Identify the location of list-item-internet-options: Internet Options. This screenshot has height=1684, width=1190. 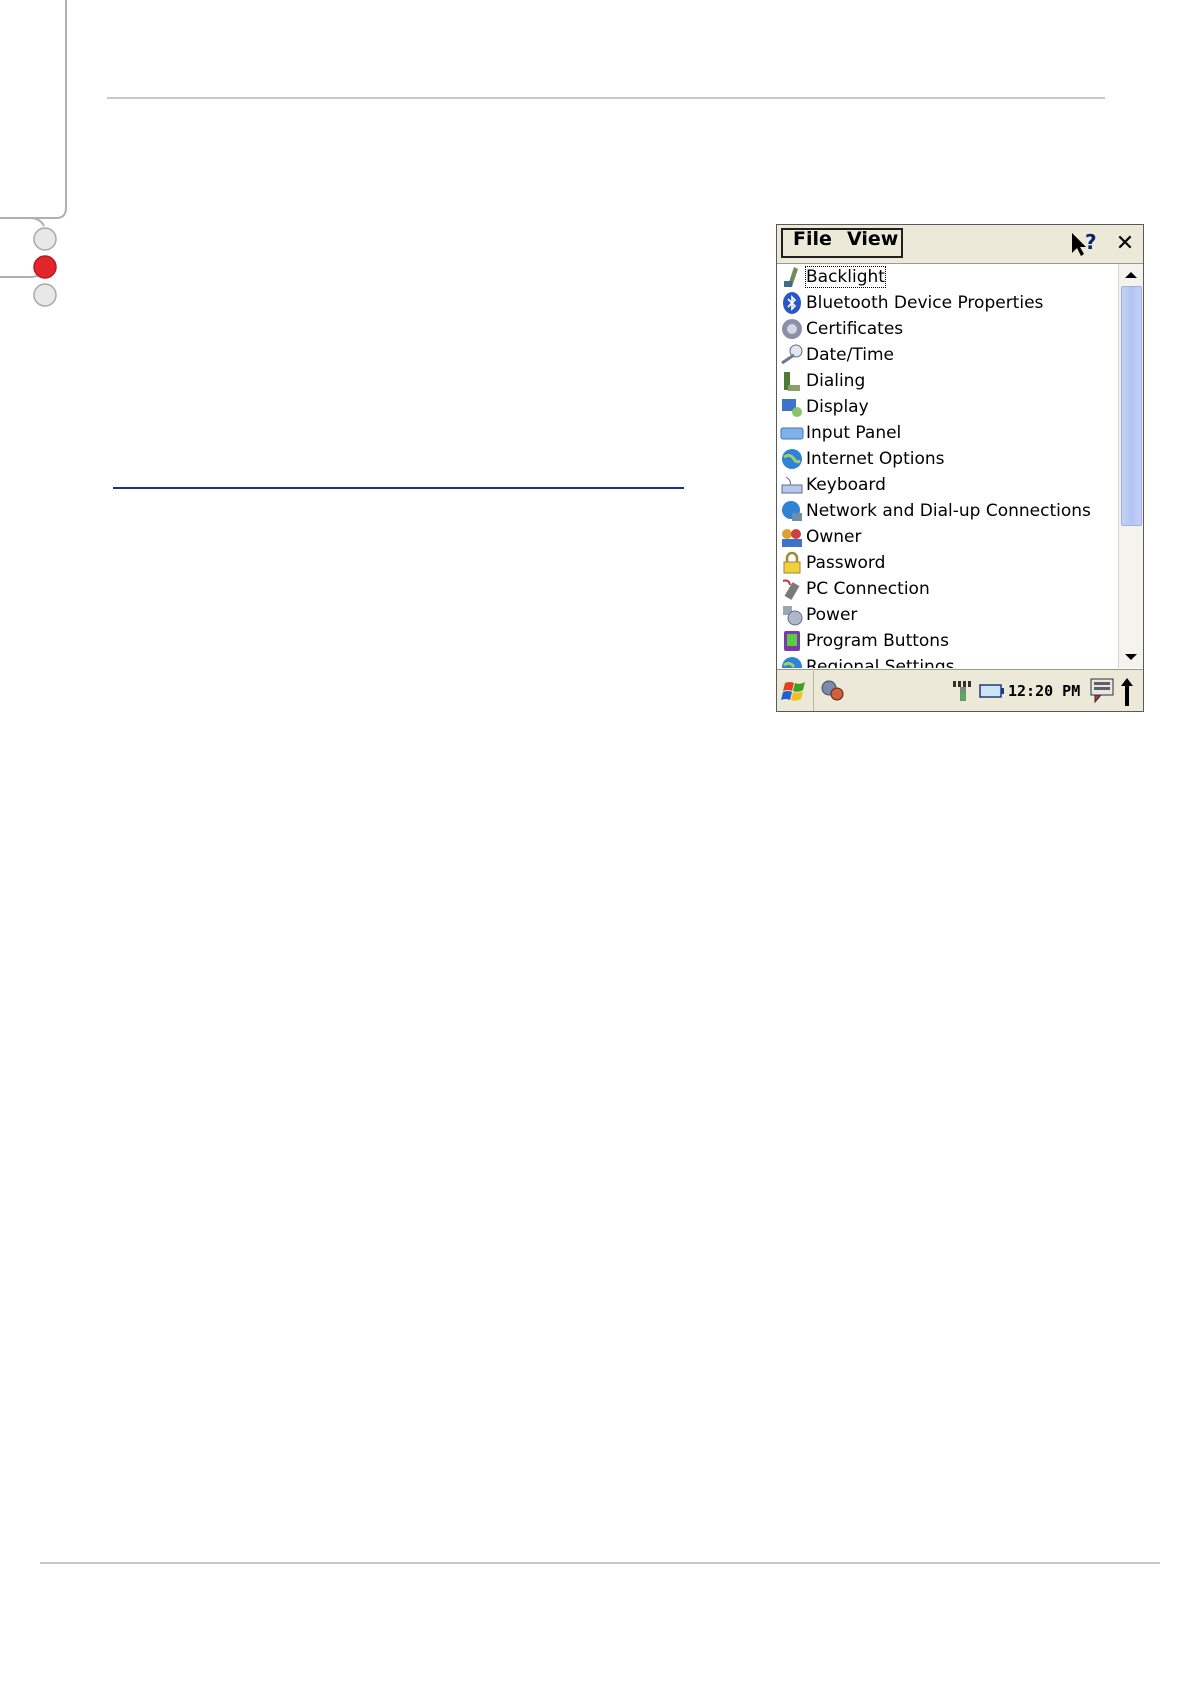
(947, 459).